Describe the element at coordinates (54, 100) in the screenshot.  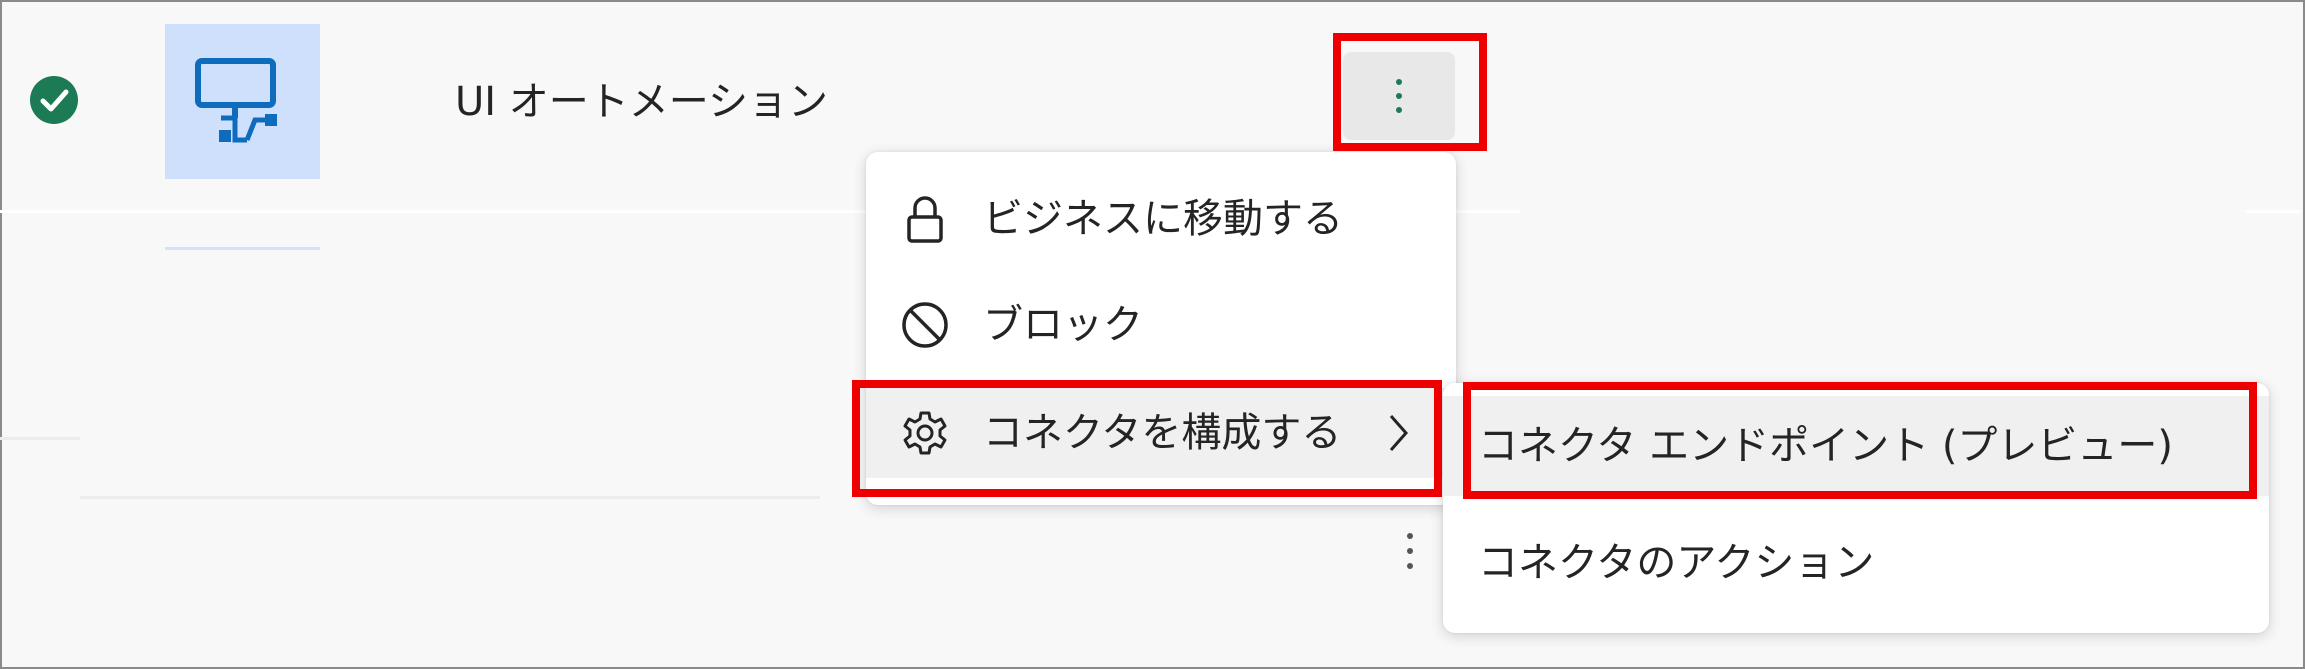
I see `checkmark-circle-icon` at that location.